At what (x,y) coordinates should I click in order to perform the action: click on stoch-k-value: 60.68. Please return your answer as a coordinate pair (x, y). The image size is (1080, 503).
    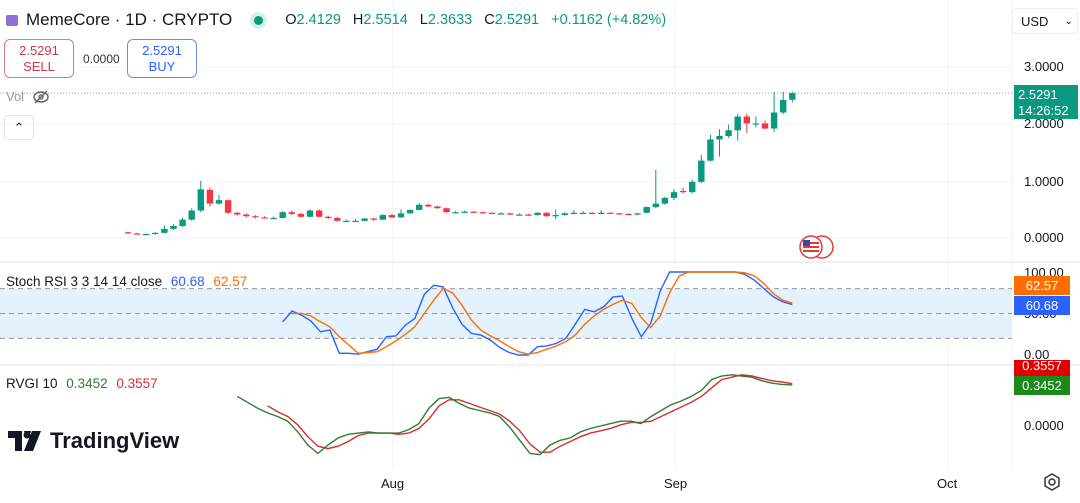
    Looking at the image, I should click on (187, 281).